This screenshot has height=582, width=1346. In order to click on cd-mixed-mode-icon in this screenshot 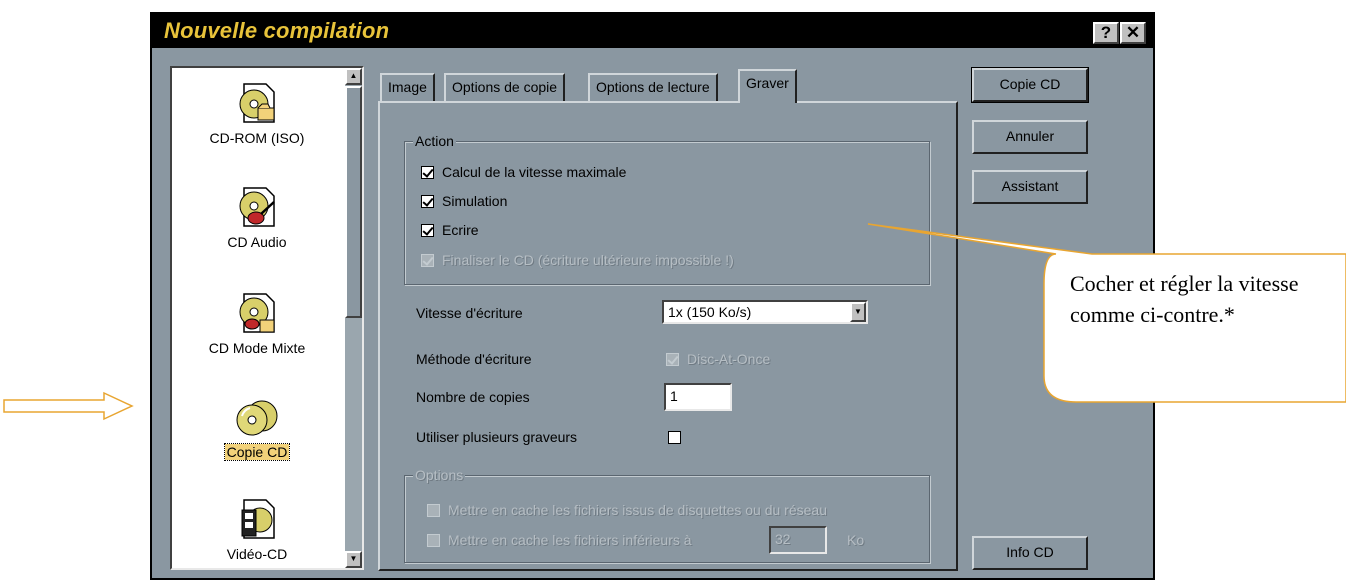, I will do `click(257, 313)`.